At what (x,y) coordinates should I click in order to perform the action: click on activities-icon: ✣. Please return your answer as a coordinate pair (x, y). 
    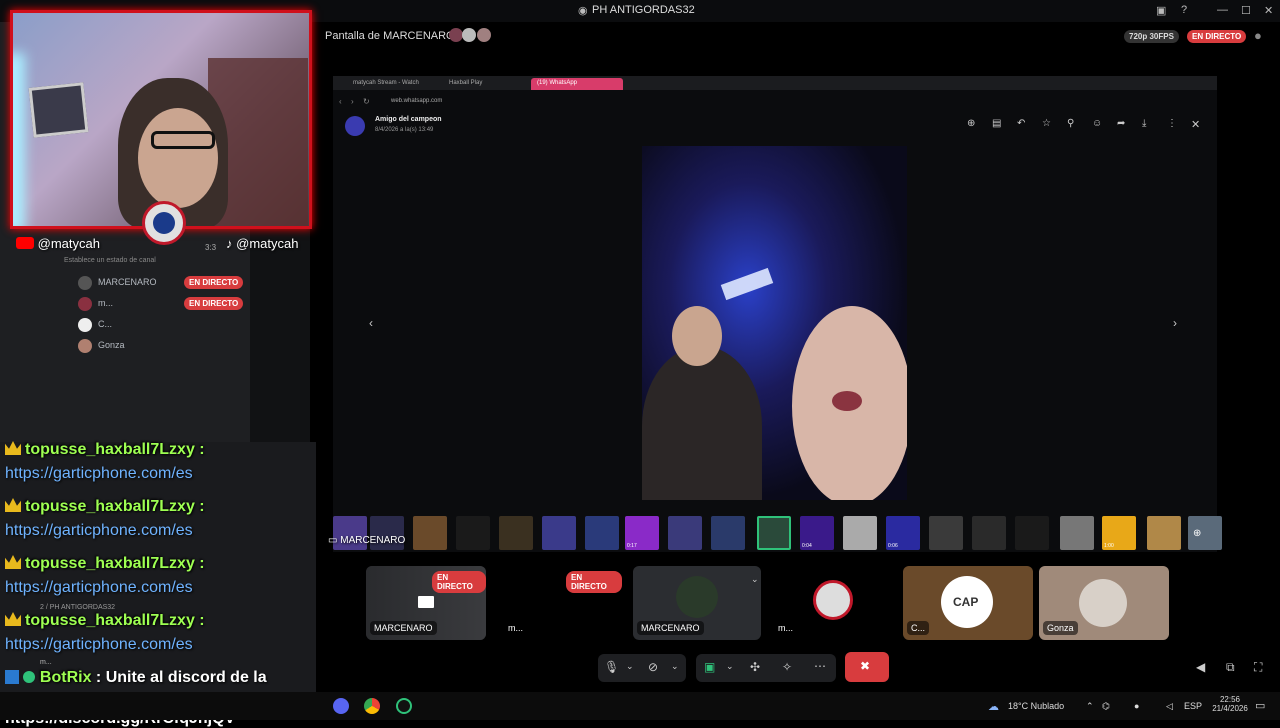
    Looking at the image, I should click on (755, 667).